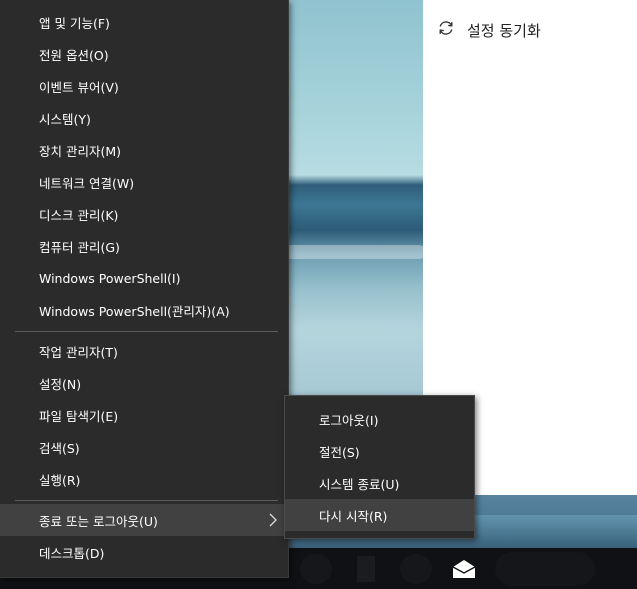 This screenshot has height=589, width=637. What do you see at coordinates (366, 569) in the screenshot?
I see `app-icon` at bounding box center [366, 569].